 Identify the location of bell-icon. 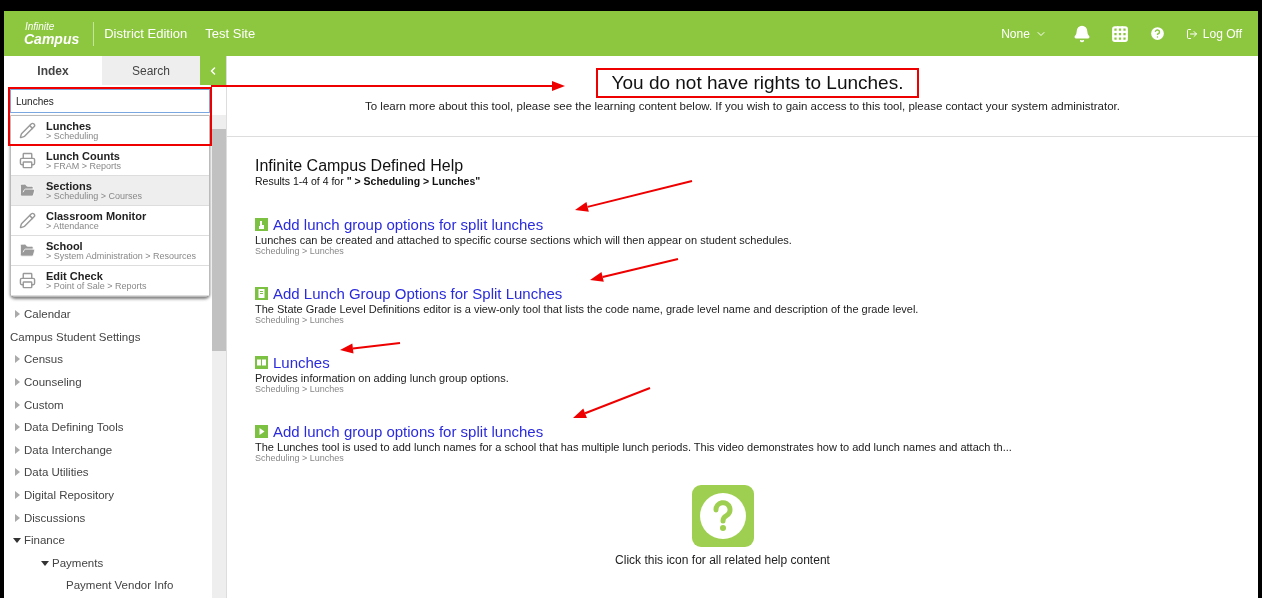
(1081, 33).